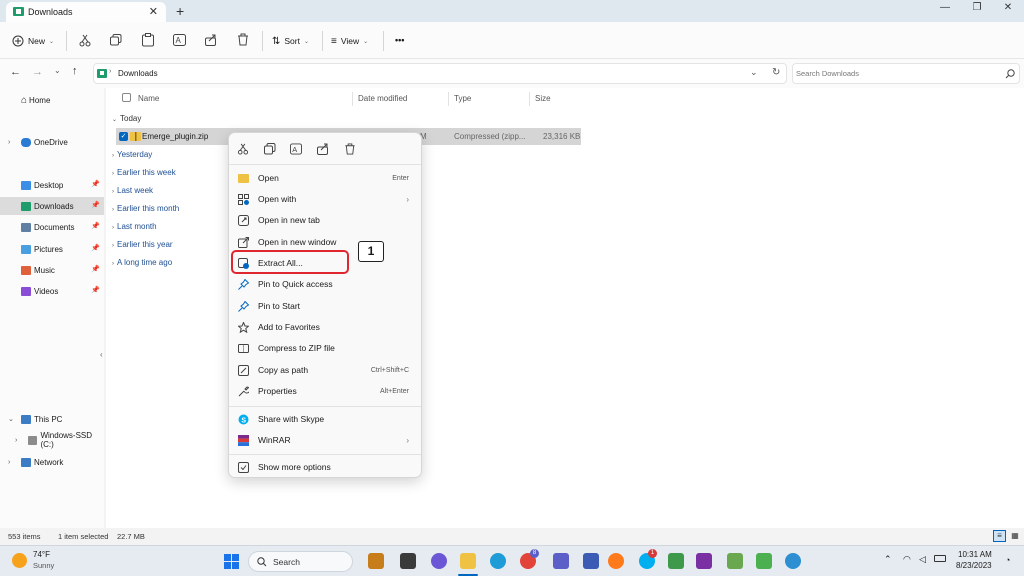 Image resolution: width=1024 pixels, height=576 pixels. Describe the element at coordinates (142, 262) in the screenshot. I see `group-header-long-ago: › A long time ago` at that location.